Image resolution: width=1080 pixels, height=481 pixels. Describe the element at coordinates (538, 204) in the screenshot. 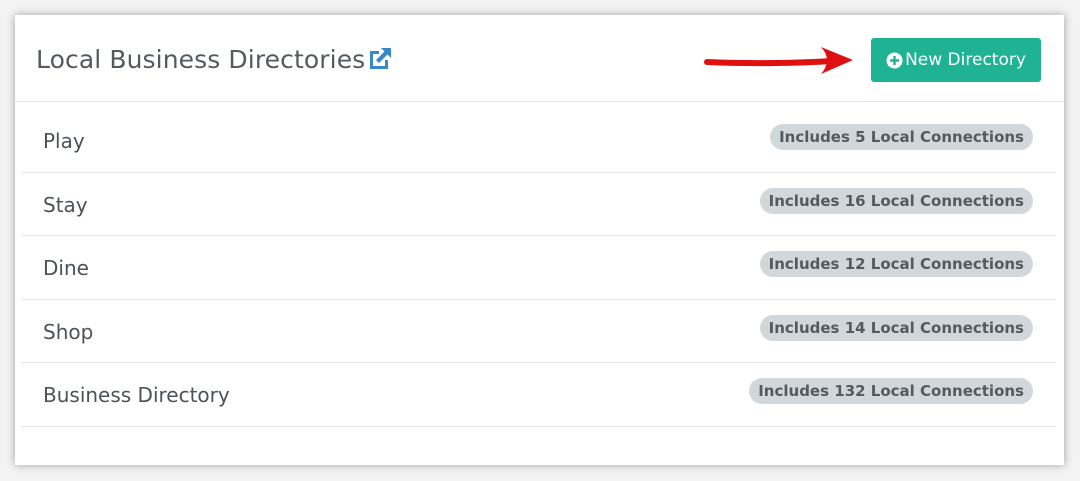

I see `list-item: Stay Includes 16 Local Connections` at that location.